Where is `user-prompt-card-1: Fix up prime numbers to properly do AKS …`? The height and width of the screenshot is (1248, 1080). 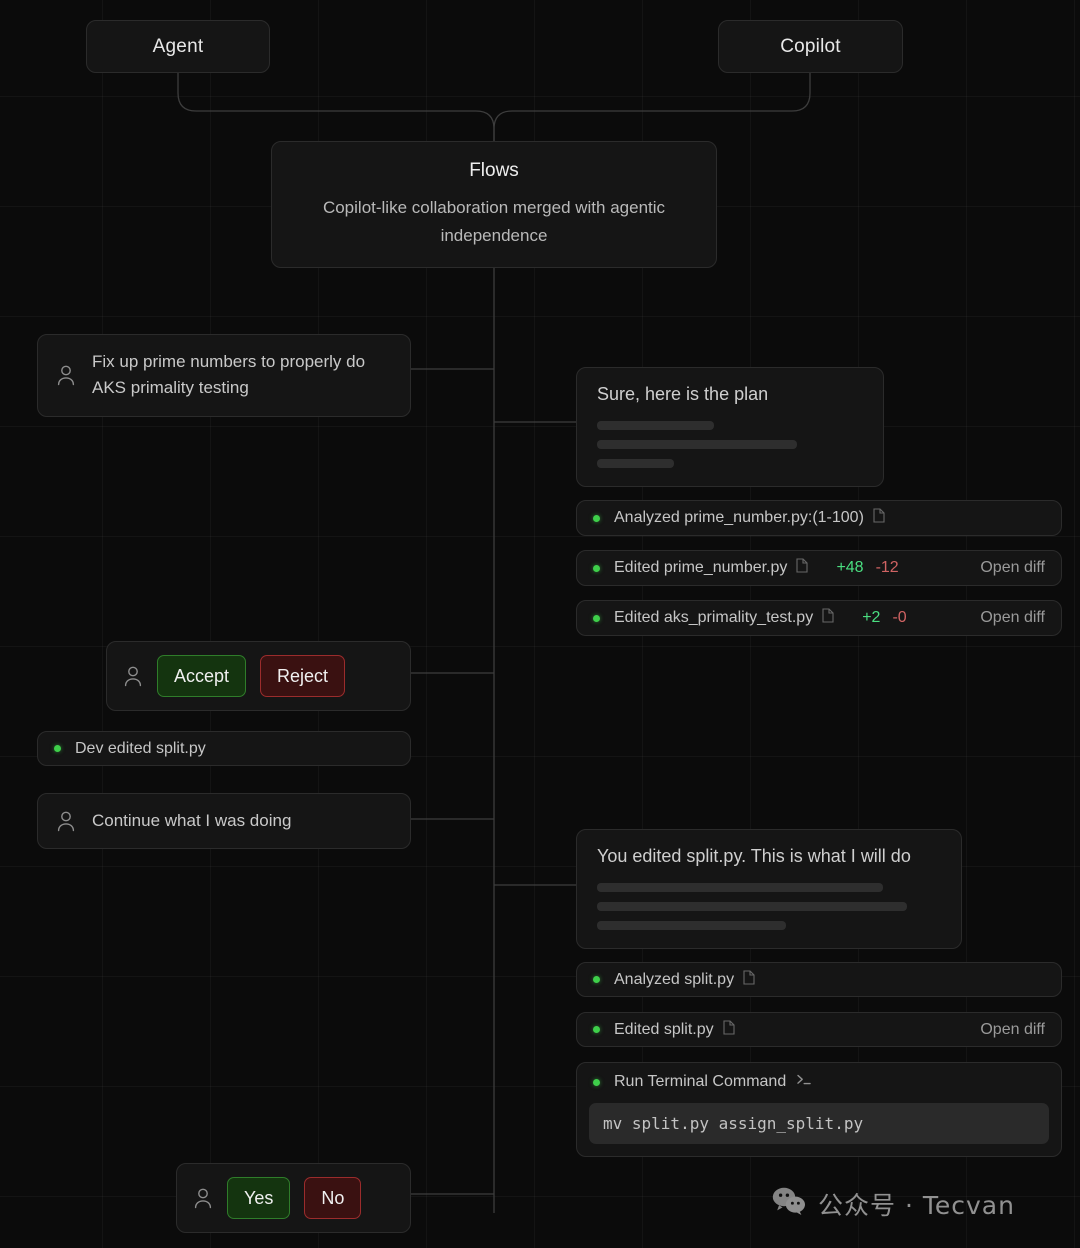
user-prompt-card-1: Fix up prime numbers to properly do AKS … is located at coordinates (224, 375).